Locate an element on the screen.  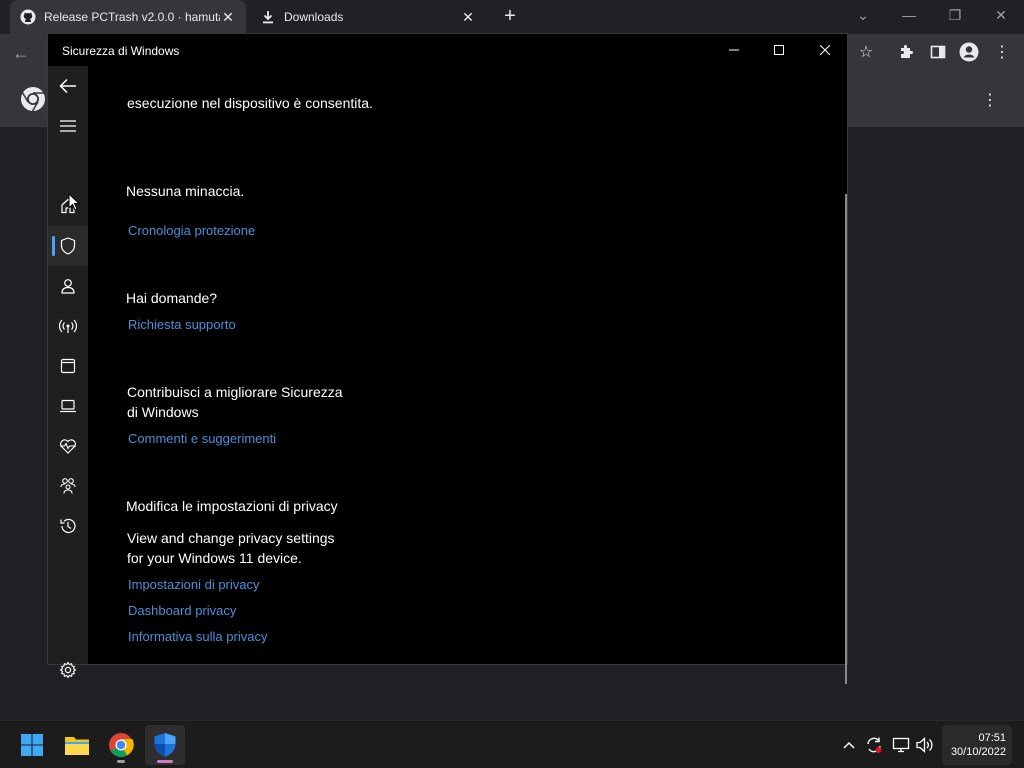
bookmark-star-icon: ☆ is located at coordinates (866, 52).